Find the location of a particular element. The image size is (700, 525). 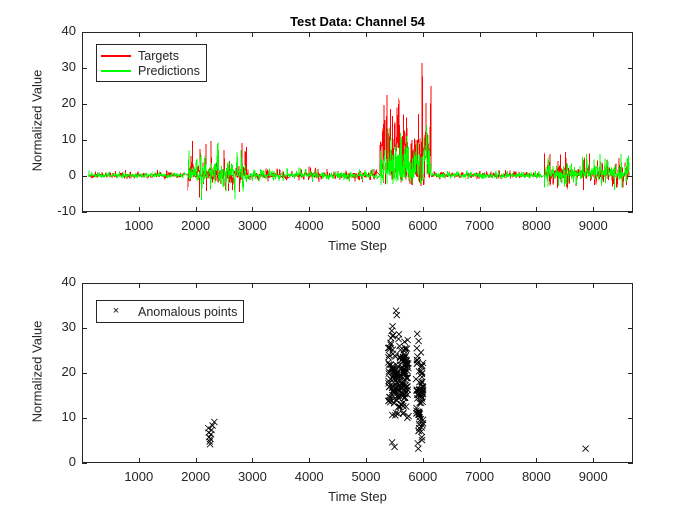

timeseries-x-axis-label: Time Step is located at coordinates (357, 245).